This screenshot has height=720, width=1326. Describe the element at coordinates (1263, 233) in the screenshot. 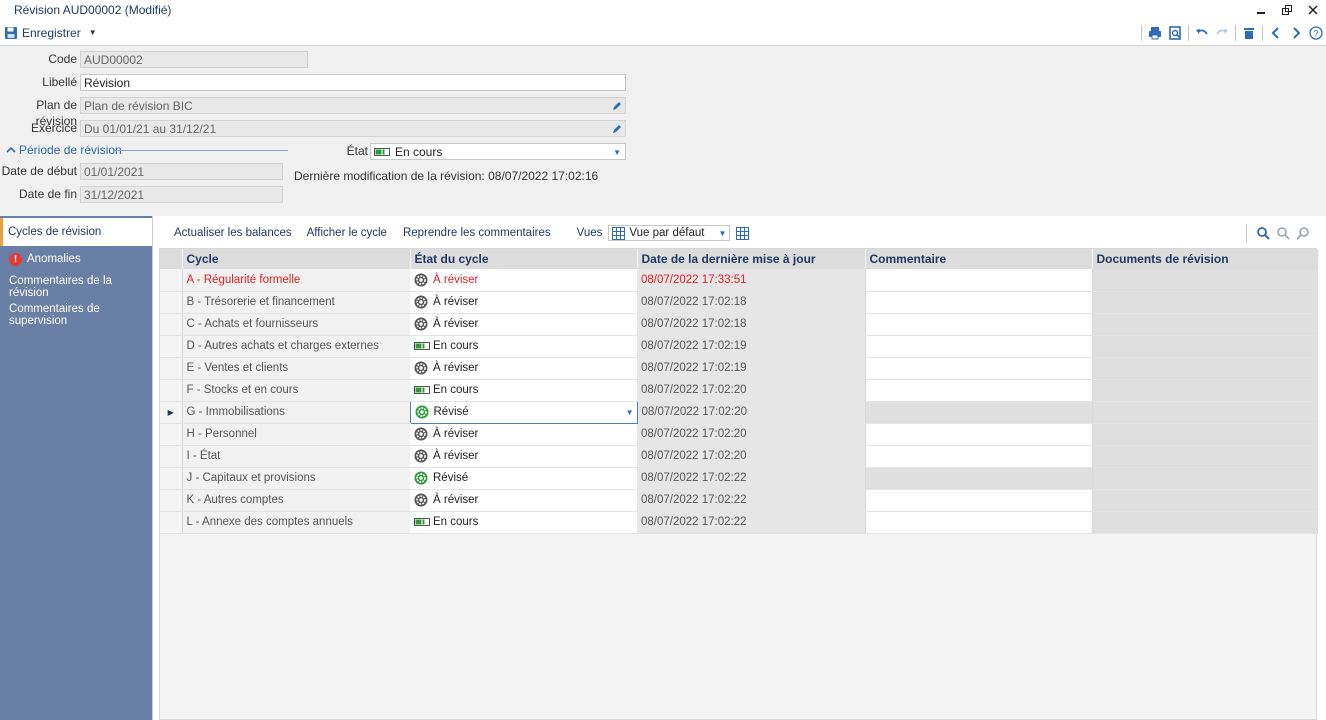

I see `search-icon` at that location.